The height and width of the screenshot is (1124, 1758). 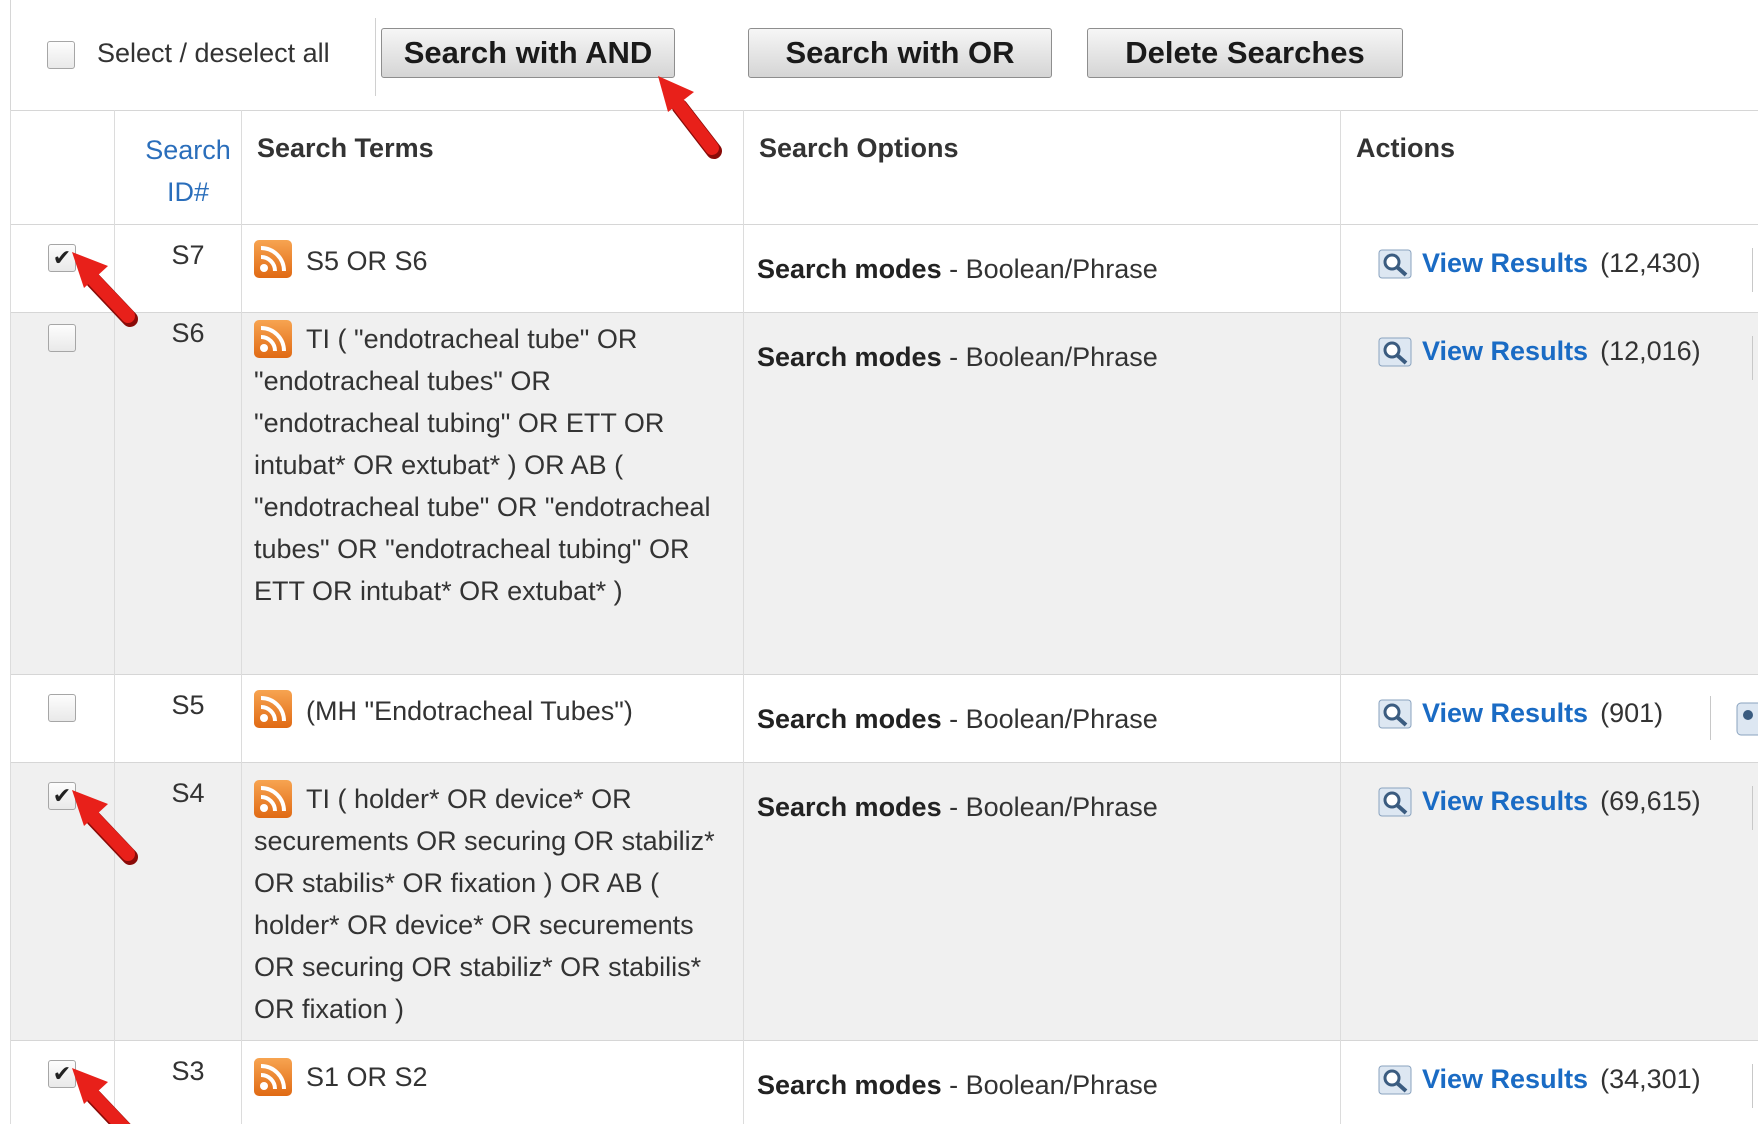 What do you see at coordinates (1650, 1079) in the screenshot?
I see `result-count: (34,301)` at bounding box center [1650, 1079].